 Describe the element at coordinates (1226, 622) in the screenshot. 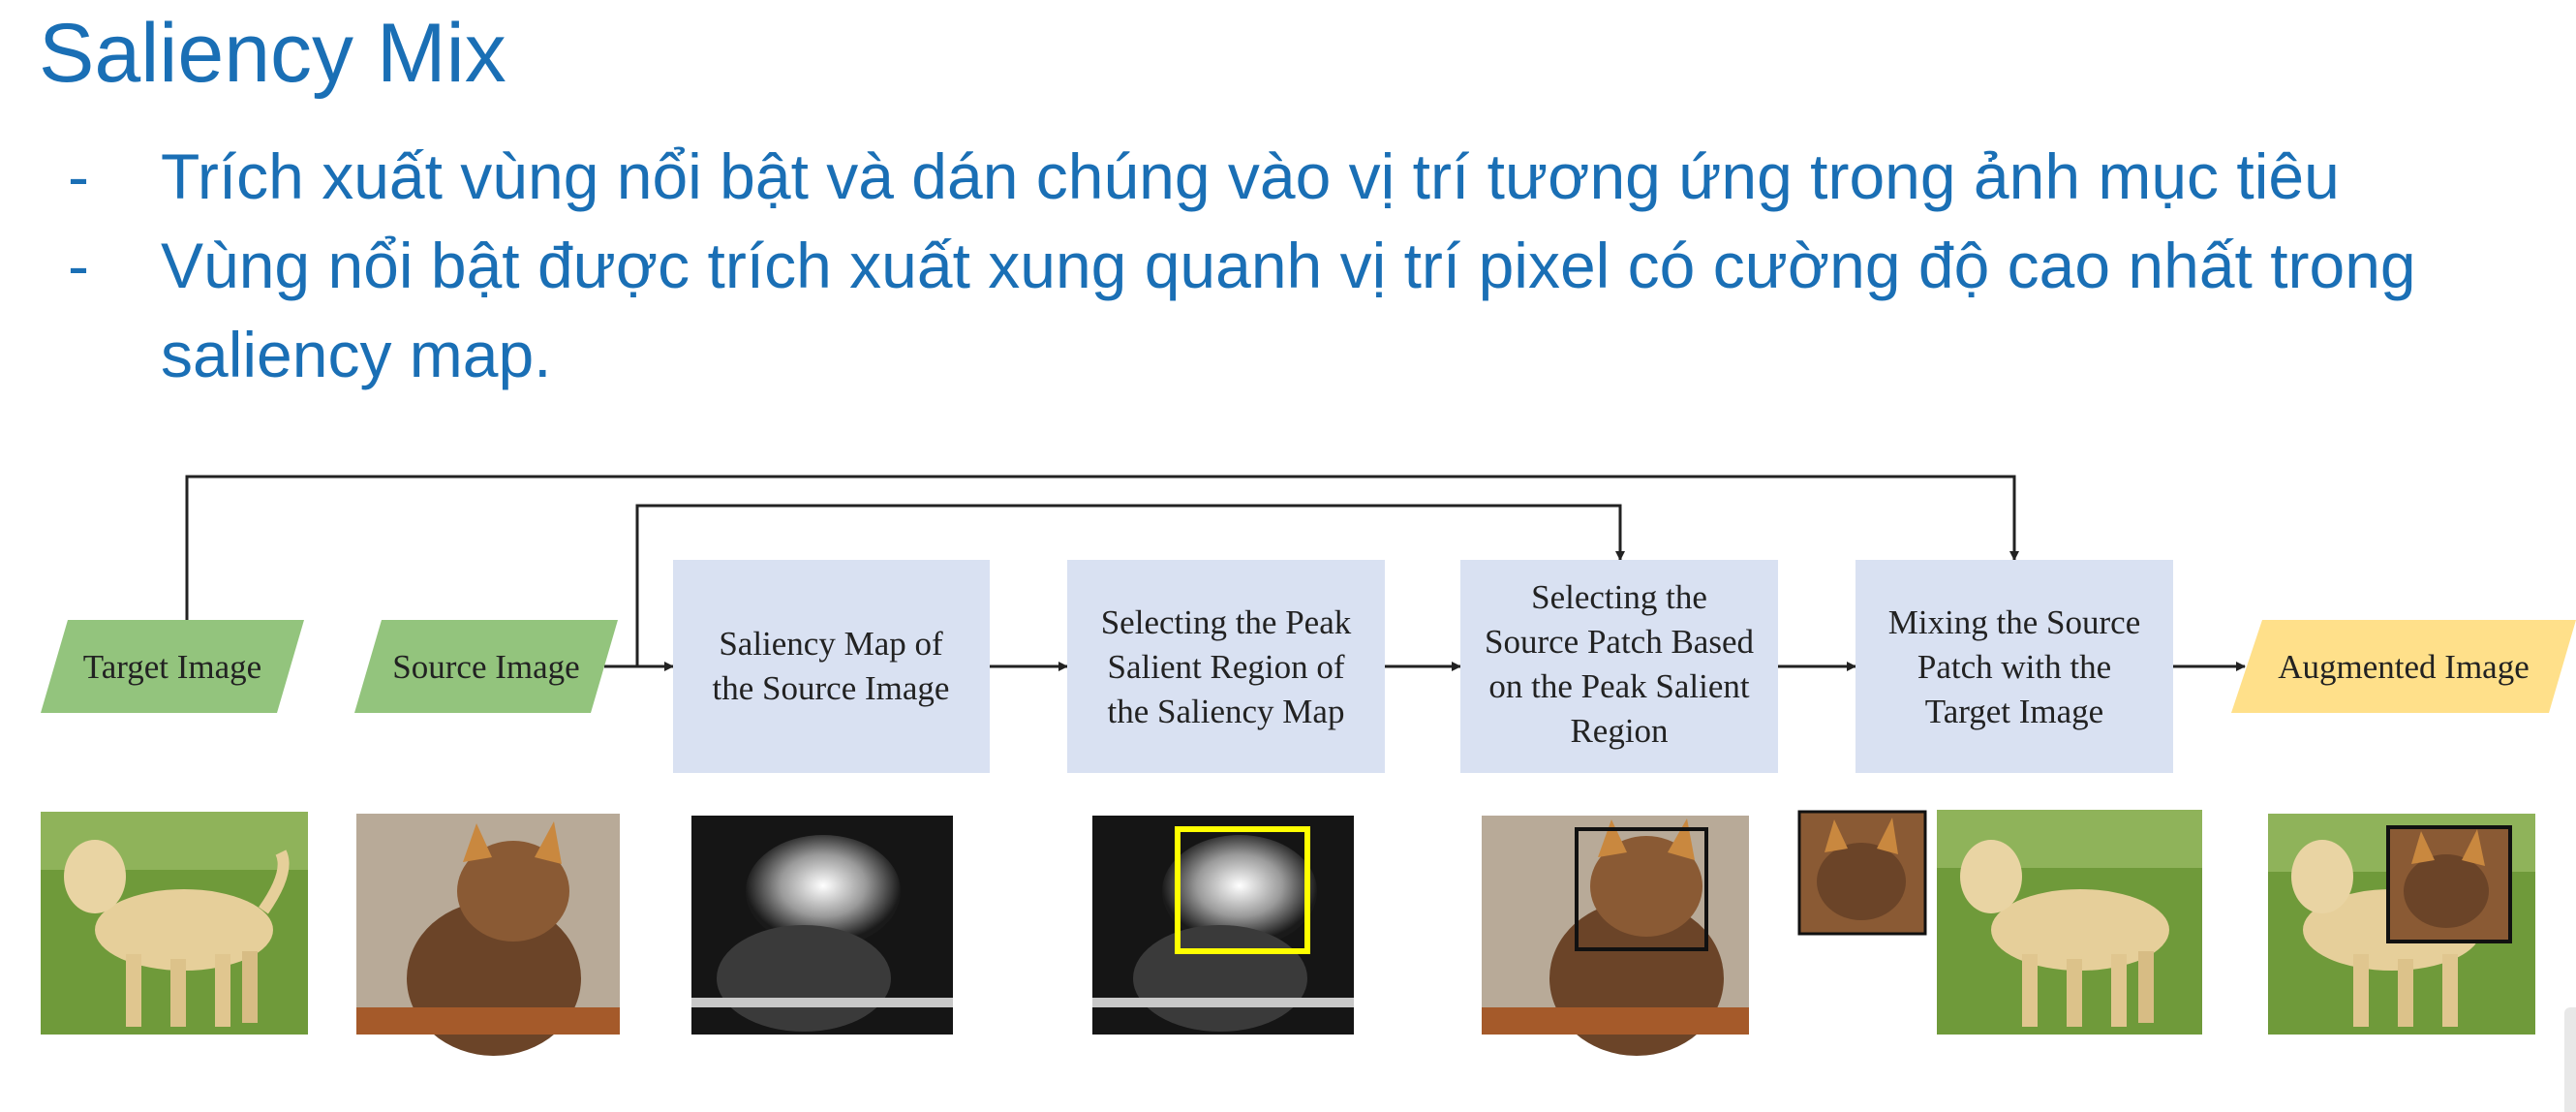

I see `step-line: Selecting the Peak` at that location.